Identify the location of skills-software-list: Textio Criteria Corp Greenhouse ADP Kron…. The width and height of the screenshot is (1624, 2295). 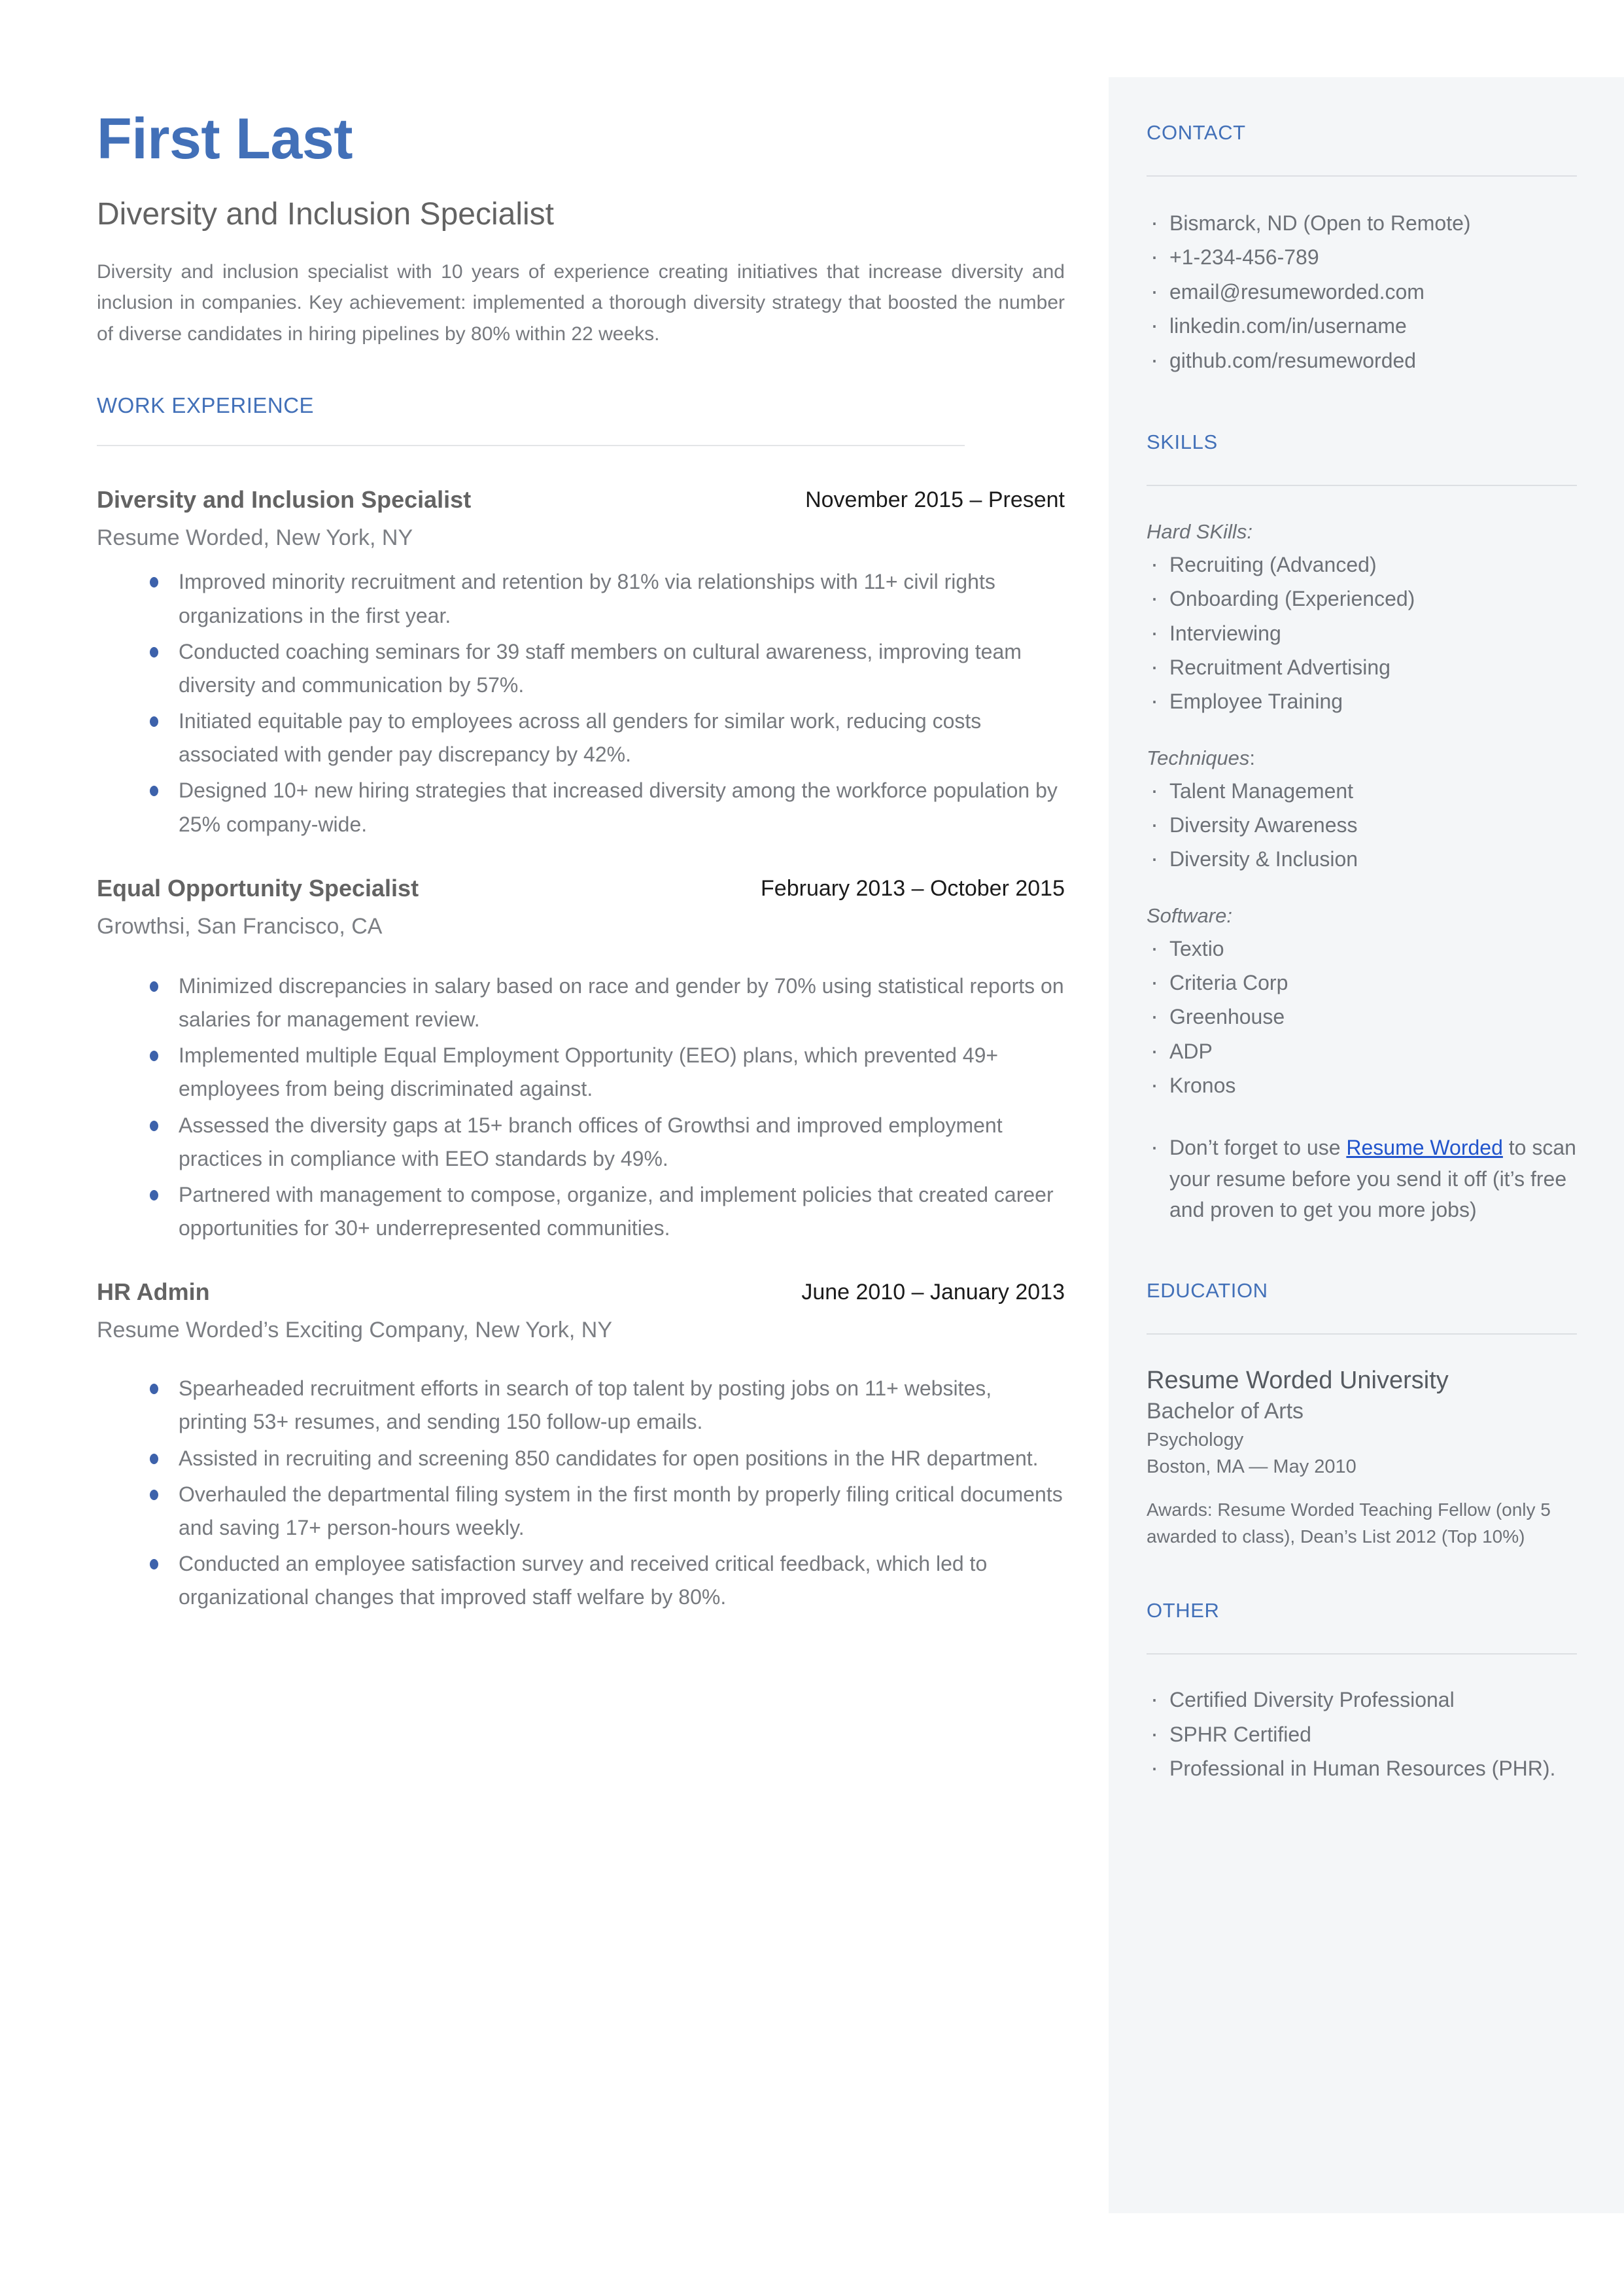
(1362, 1016).